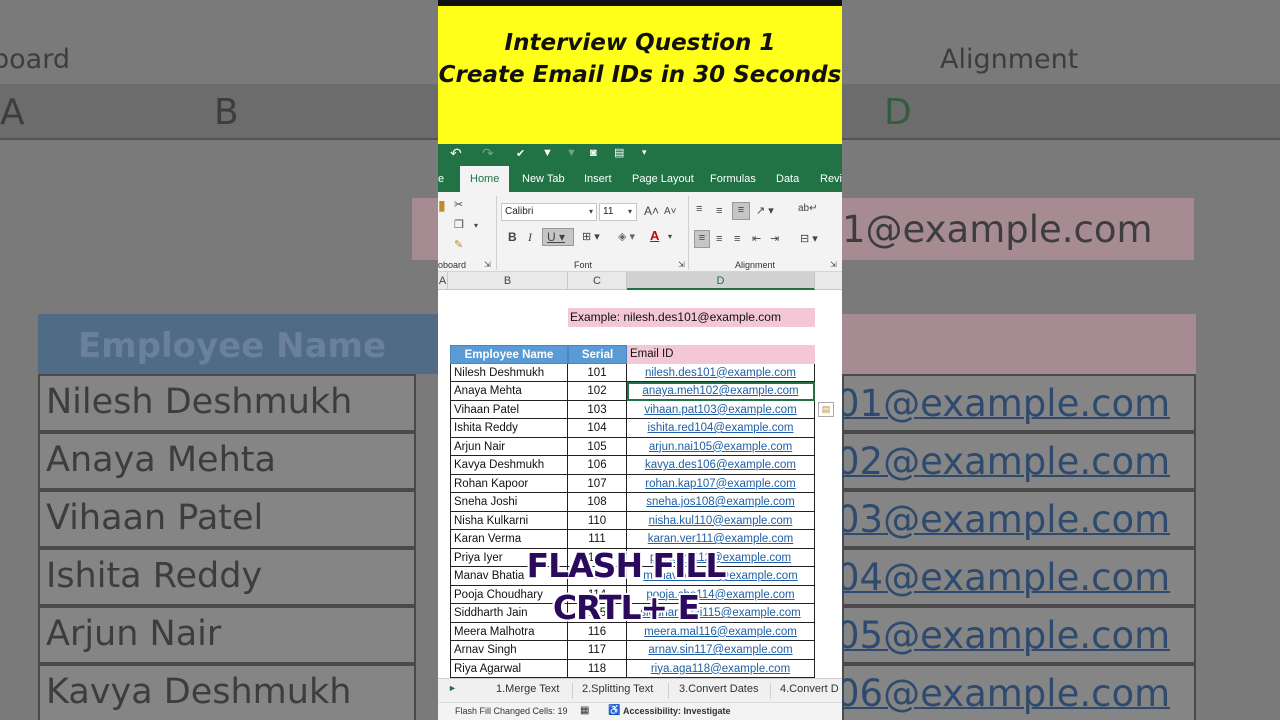  Describe the element at coordinates (741, 211) in the screenshot. I see `align-bottom-icon: ≡` at that location.